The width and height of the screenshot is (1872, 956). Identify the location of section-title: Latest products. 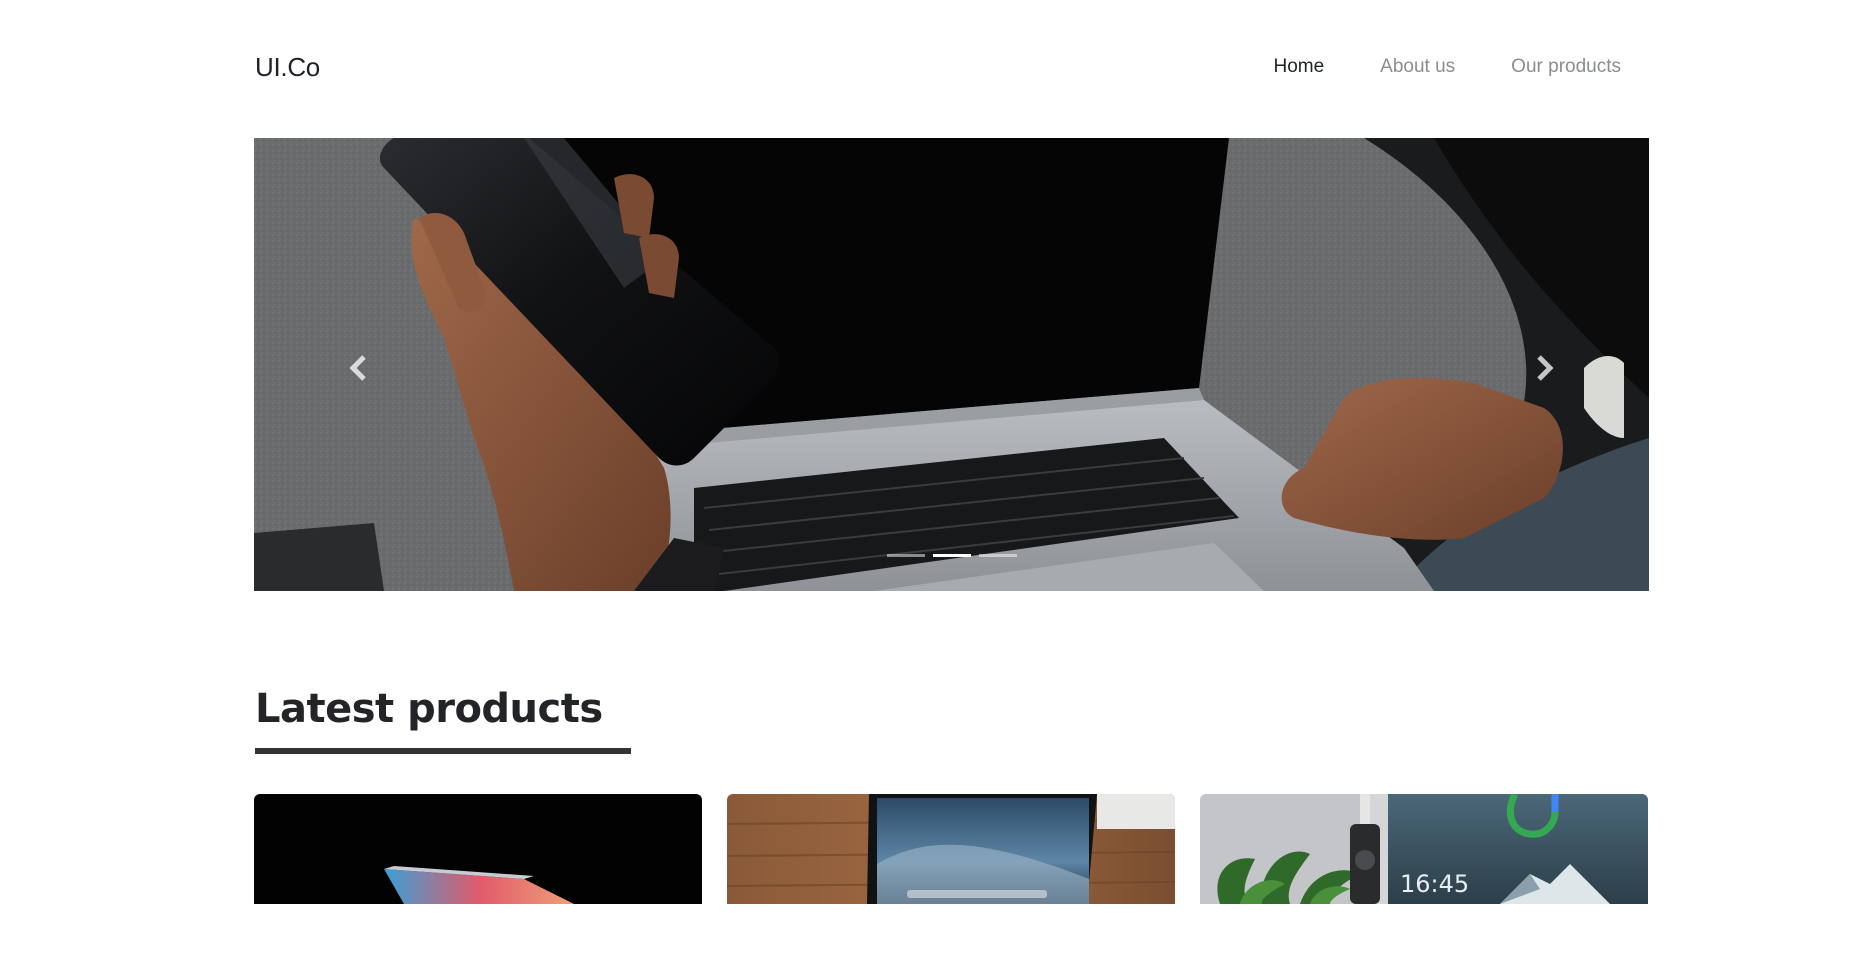
(429, 709).